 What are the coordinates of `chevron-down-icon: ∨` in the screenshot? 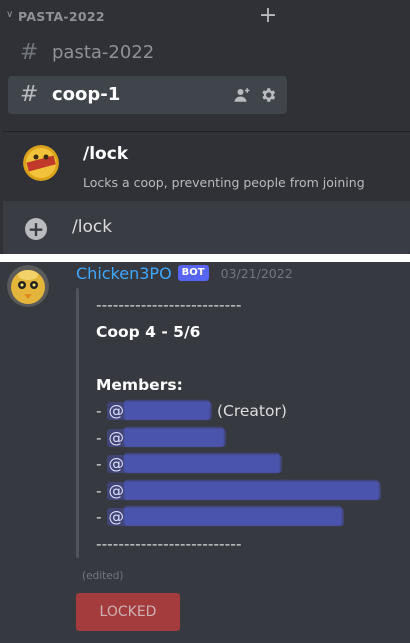 It's located at (10, 14).